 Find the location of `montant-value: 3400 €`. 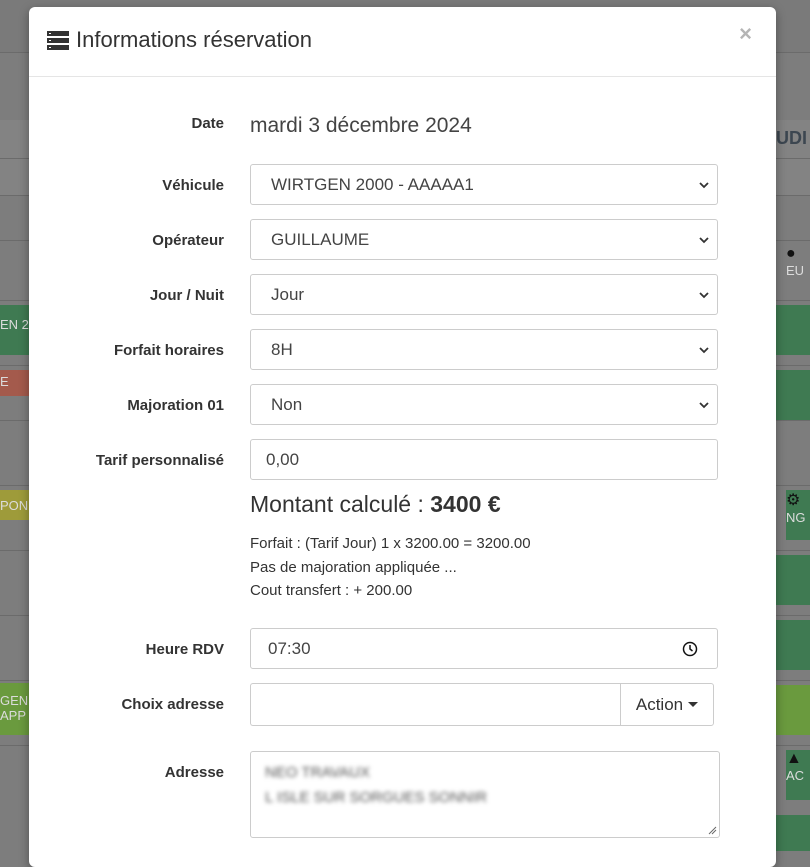

montant-value: 3400 € is located at coordinates (465, 504).